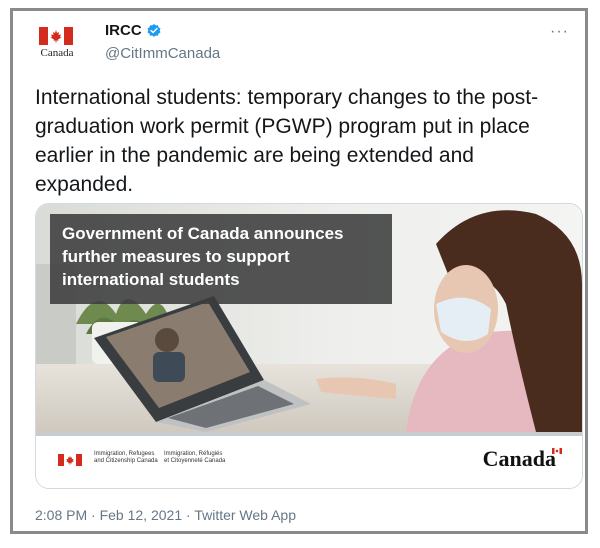 This screenshot has height=548, width=600. I want to click on account-handle: @CitImmCanada, so click(162, 53).